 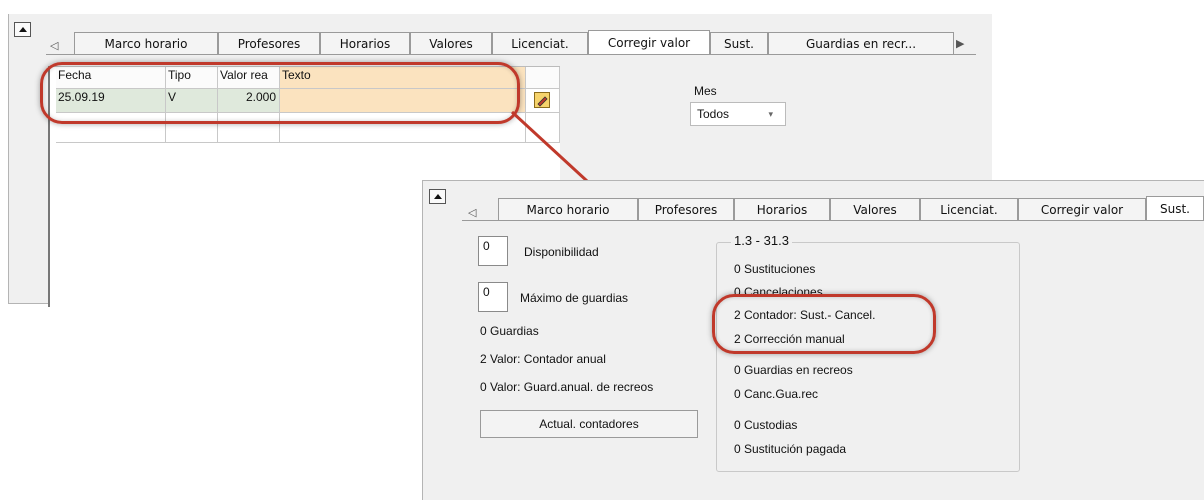 What do you see at coordinates (1175, 208) in the screenshot?
I see `tab-sust: Sust.` at bounding box center [1175, 208].